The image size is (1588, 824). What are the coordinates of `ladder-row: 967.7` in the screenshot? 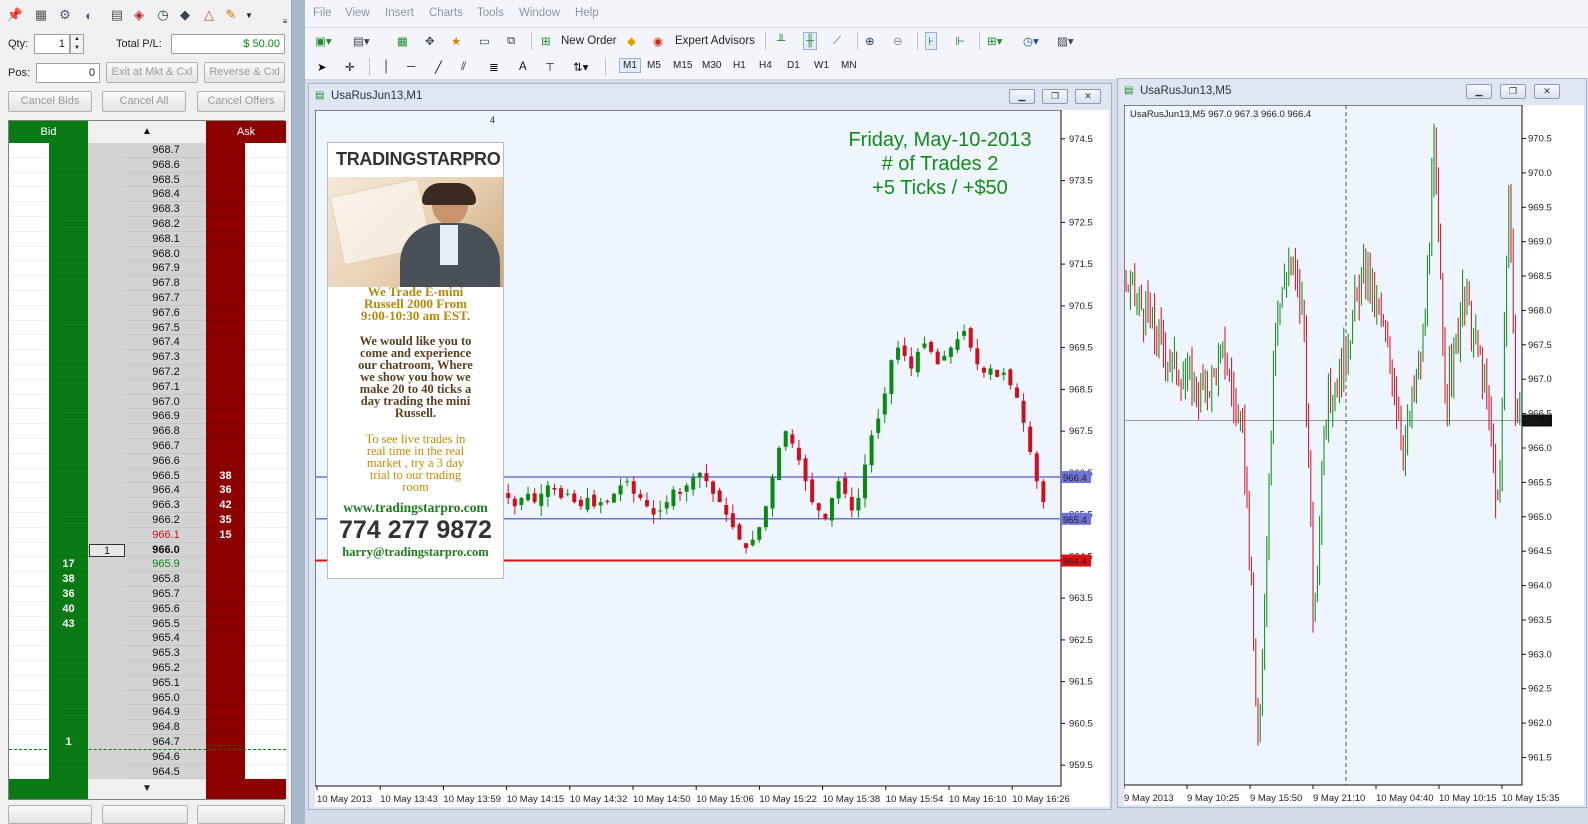 It's located at (147, 298).